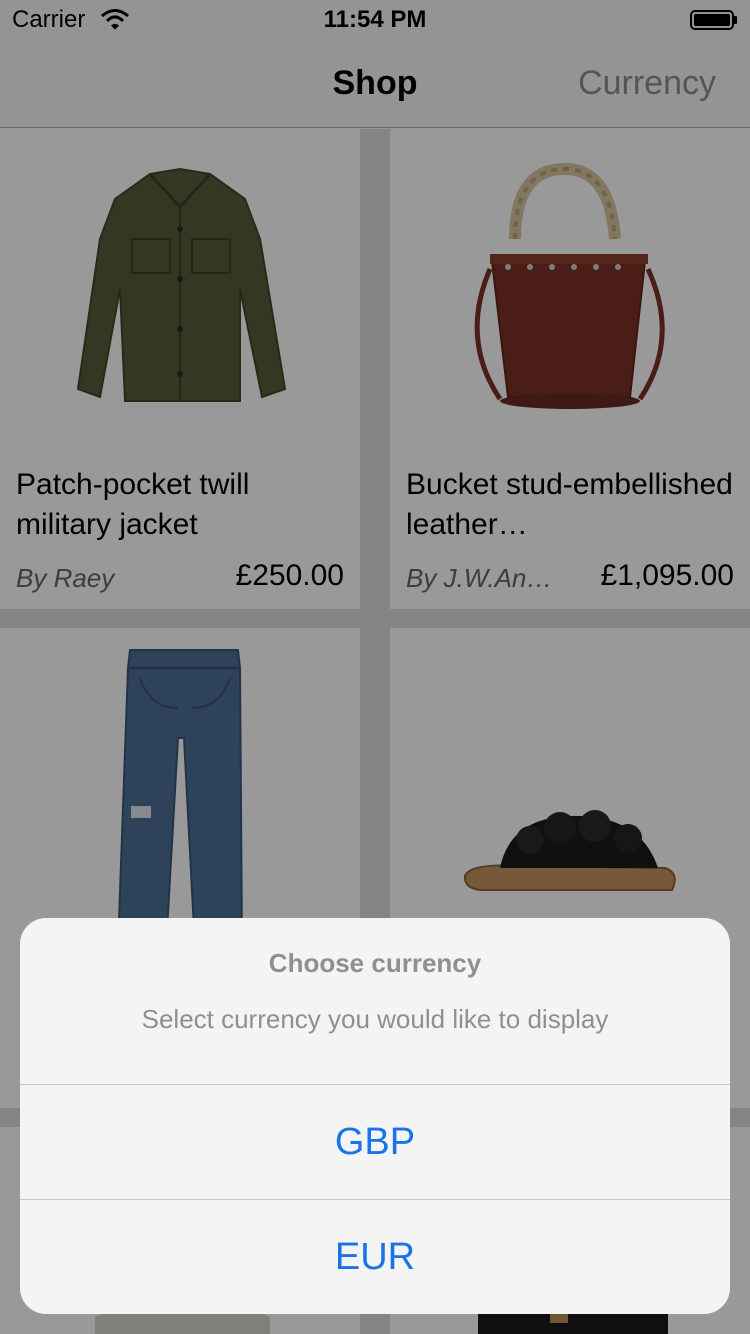 This screenshot has width=750, height=1334. What do you see at coordinates (375, 1257) in the screenshot?
I see `eur-option-button: EUR` at bounding box center [375, 1257].